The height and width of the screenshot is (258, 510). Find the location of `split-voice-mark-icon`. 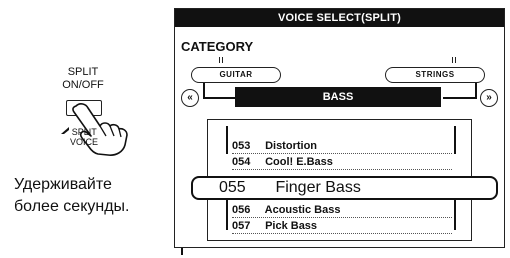

split-voice-mark-icon is located at coordinates (65, 130).